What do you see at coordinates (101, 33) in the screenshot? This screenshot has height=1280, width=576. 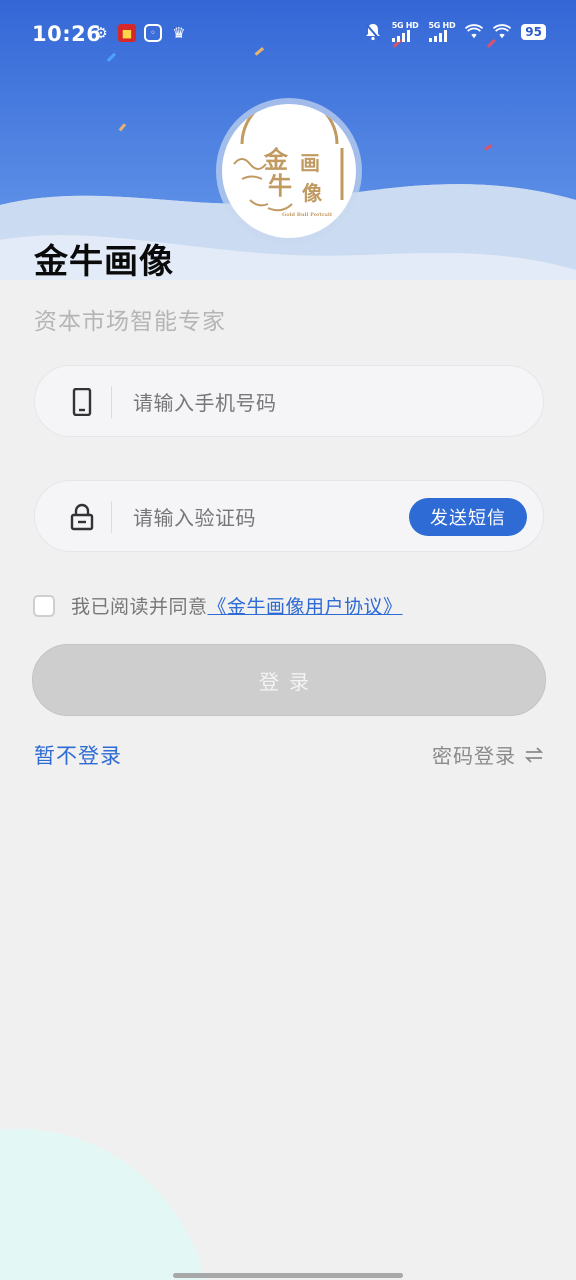 I see `settings-gear-icon: ⚙` at bounding box center [101, 33].